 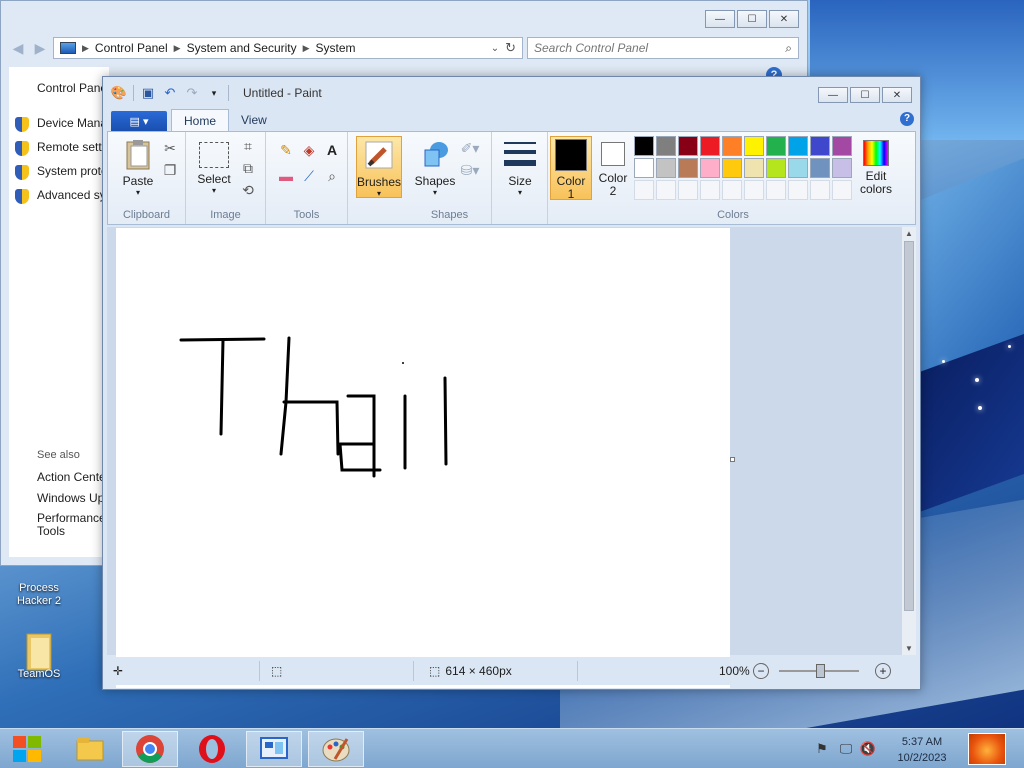 What do you see at coordinates (39, 655) in the screenshot?
I see `desktop-icon-teamos: TeamOS` at bounding box center [39, 655].